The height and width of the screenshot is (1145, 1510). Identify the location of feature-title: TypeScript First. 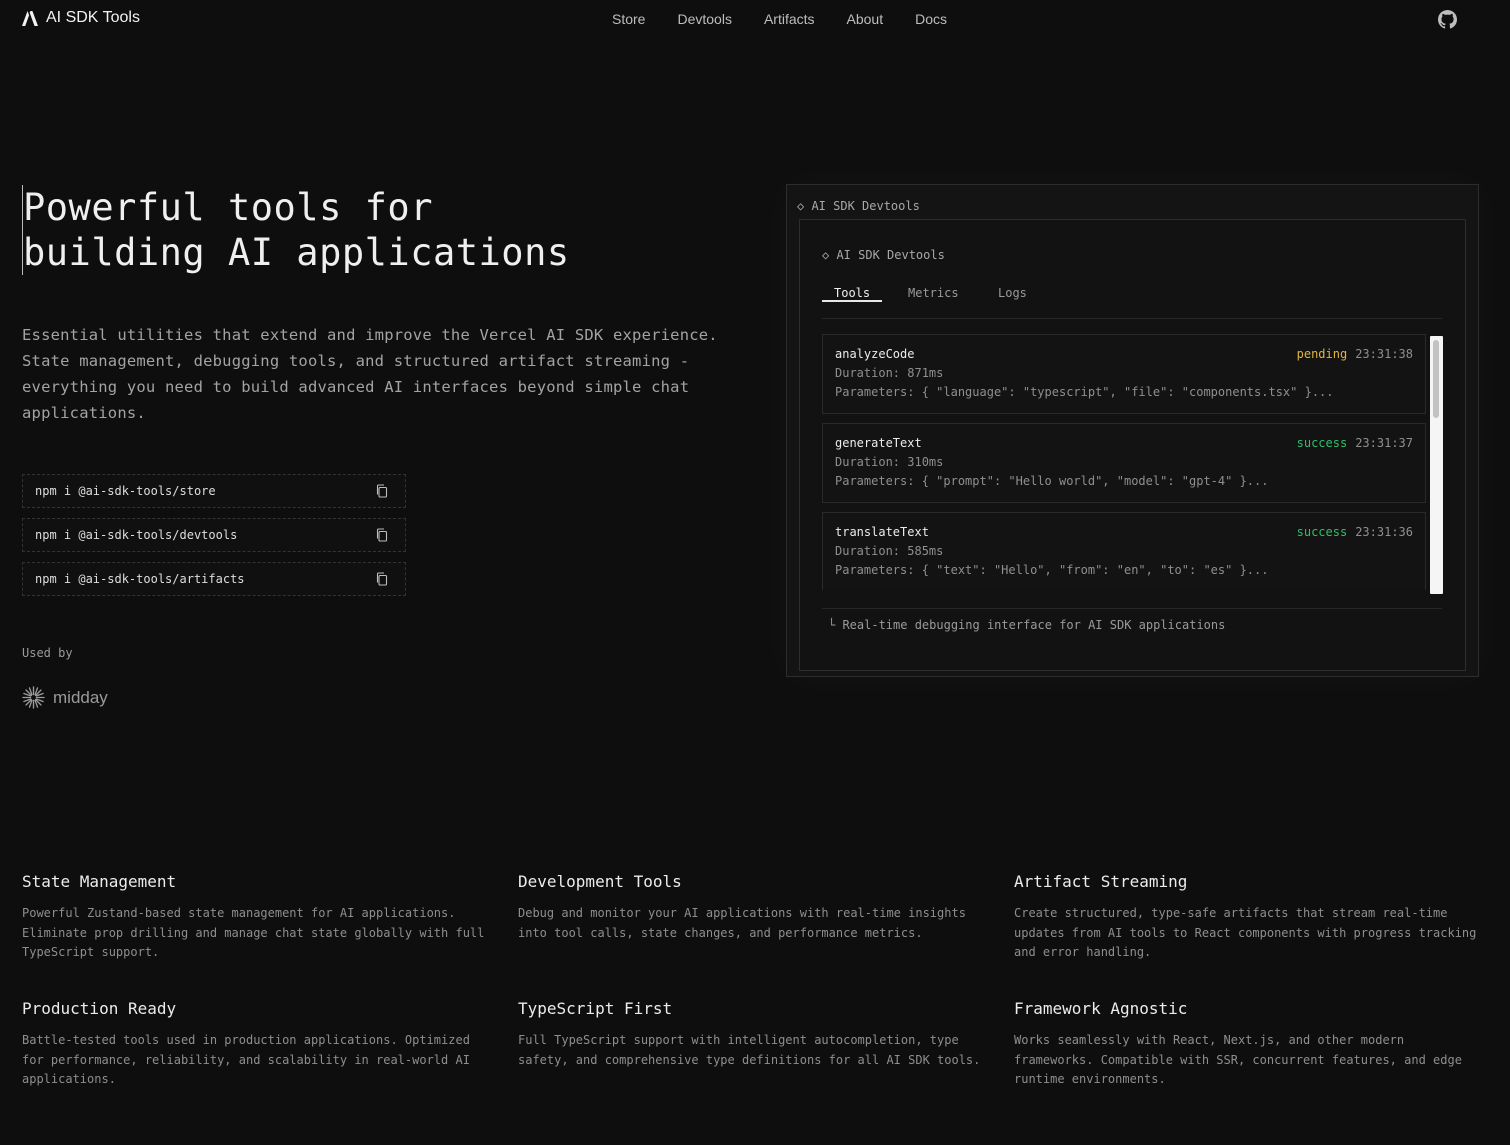
(595, 1008).